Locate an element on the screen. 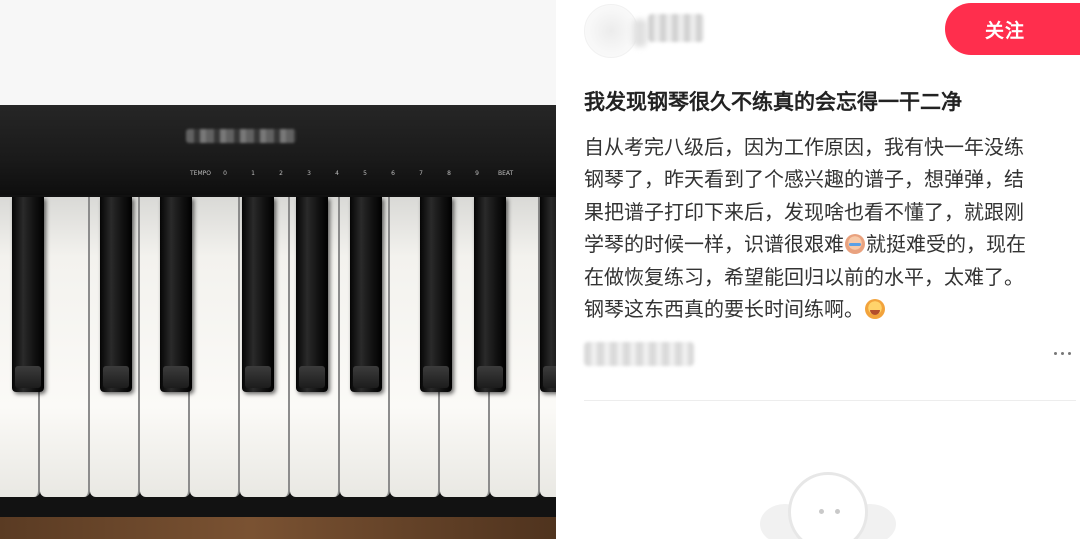 The image size is (1080, 539). blurred-username is located at coordinates (676, 28).